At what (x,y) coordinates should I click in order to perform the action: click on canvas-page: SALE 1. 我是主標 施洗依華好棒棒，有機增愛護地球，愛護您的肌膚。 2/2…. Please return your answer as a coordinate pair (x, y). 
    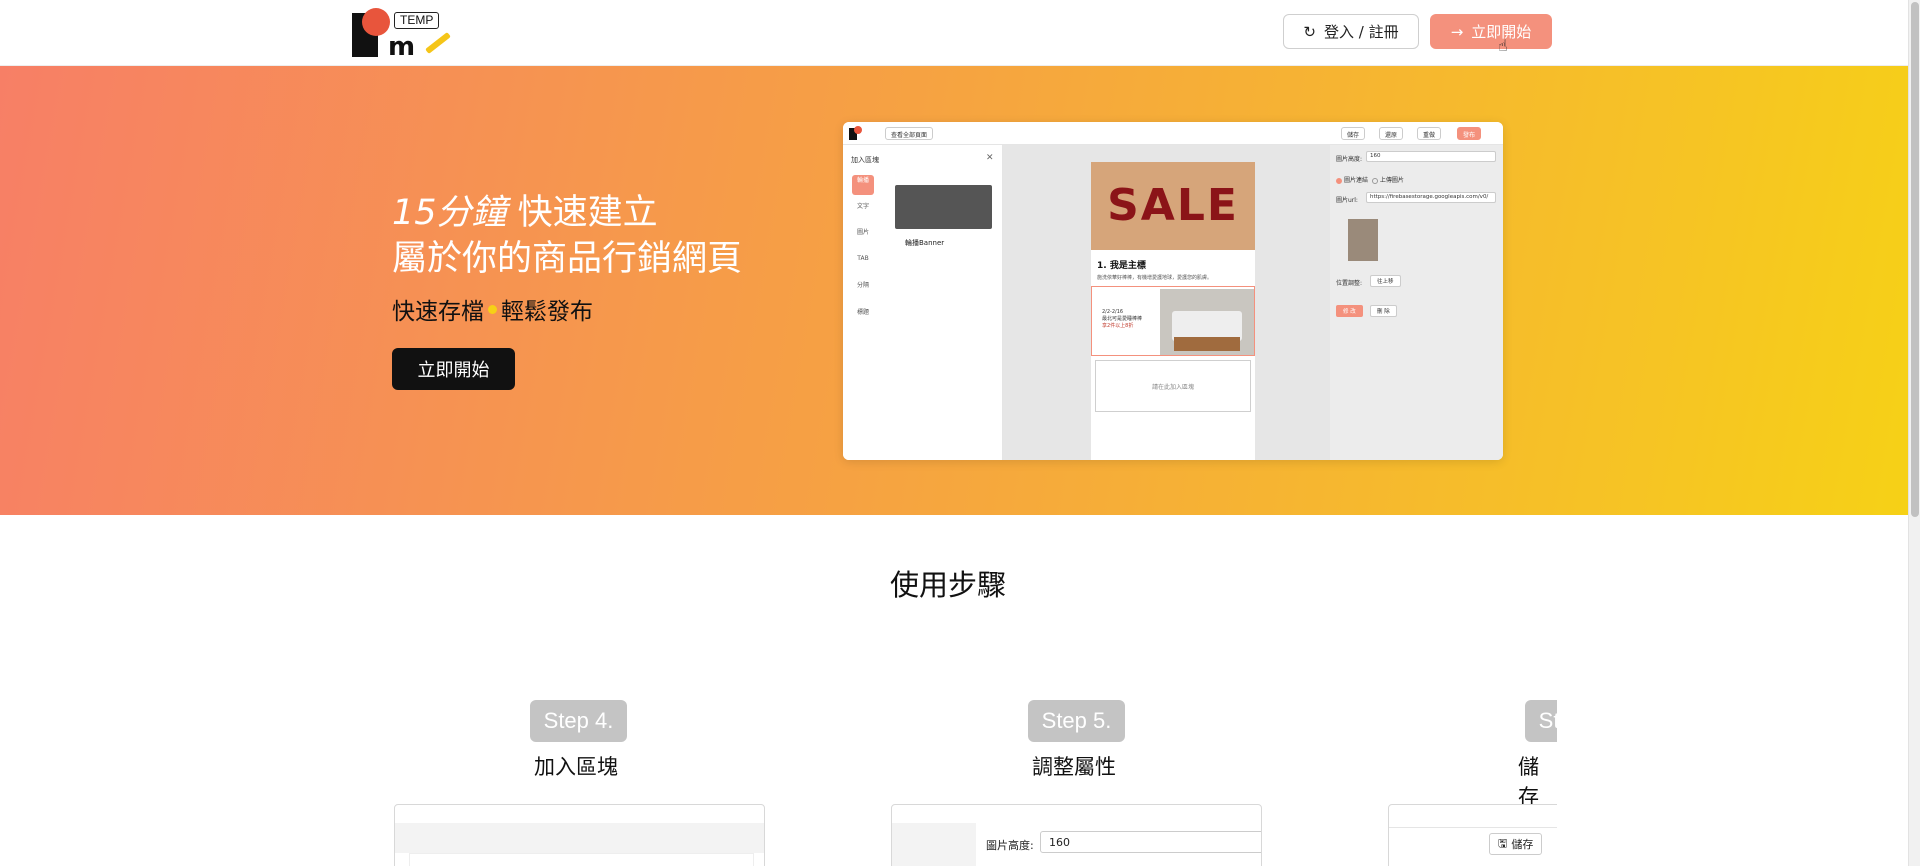
    Looking at the image, I should click on (1173, 311).